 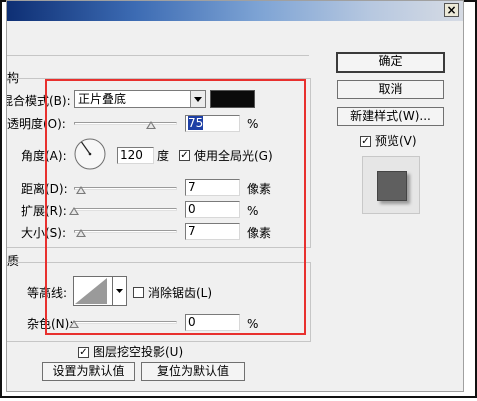 I want to click on spread-slider-thumb, so click(x=74, y=211).